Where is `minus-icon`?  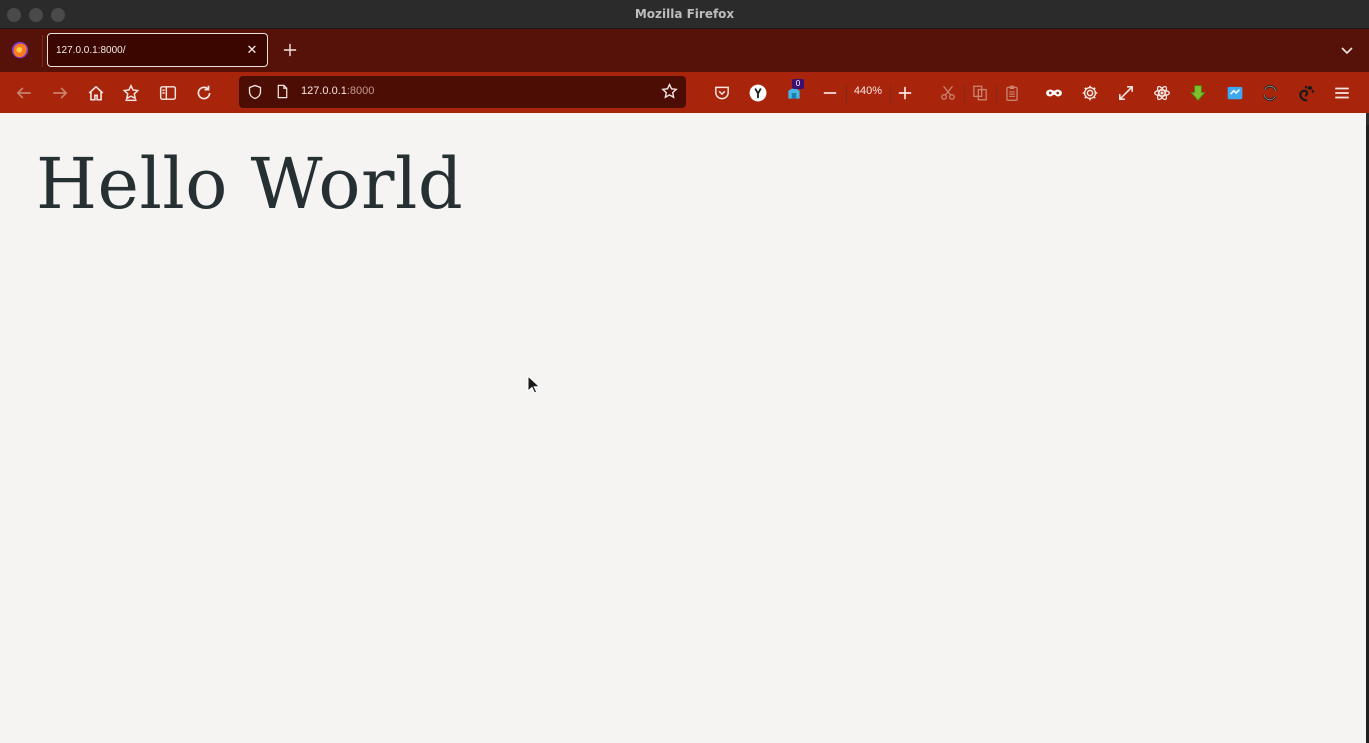 minus-icon is located at coordinates (830, 93).